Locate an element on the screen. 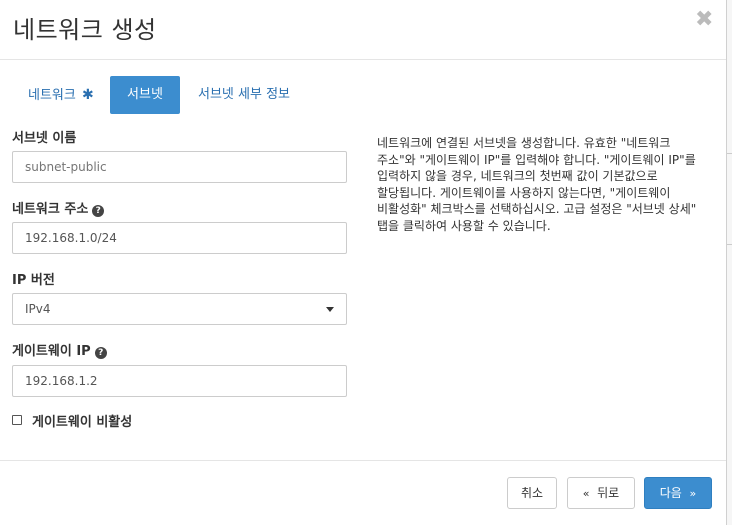 This screenshot has height=525, width=732. next-button: 다음 » is located at coordinates (678, 493).